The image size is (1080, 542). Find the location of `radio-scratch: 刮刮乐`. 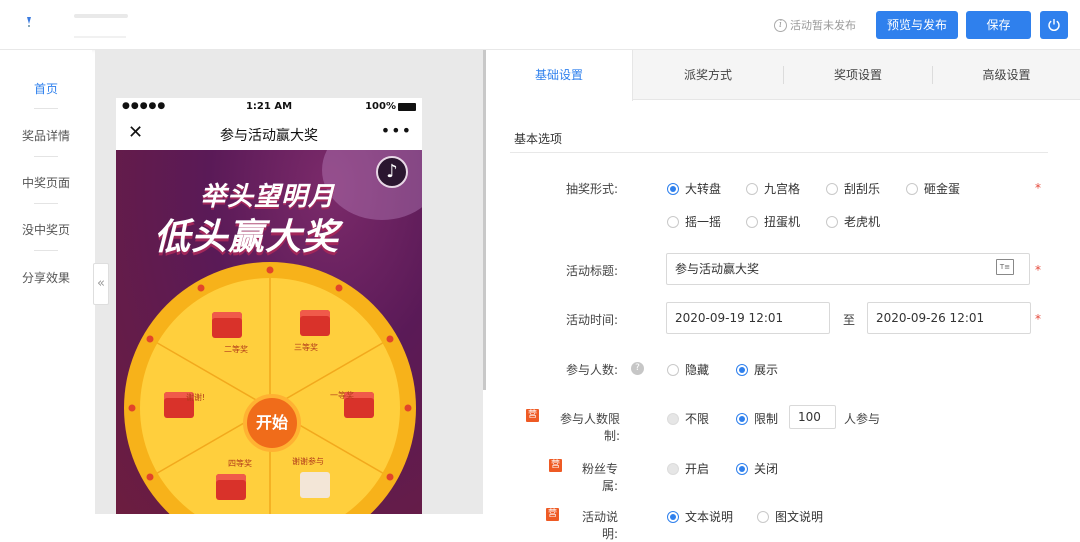

radio-scratch: 刮刮乐 is located at coordinates (853, 188).